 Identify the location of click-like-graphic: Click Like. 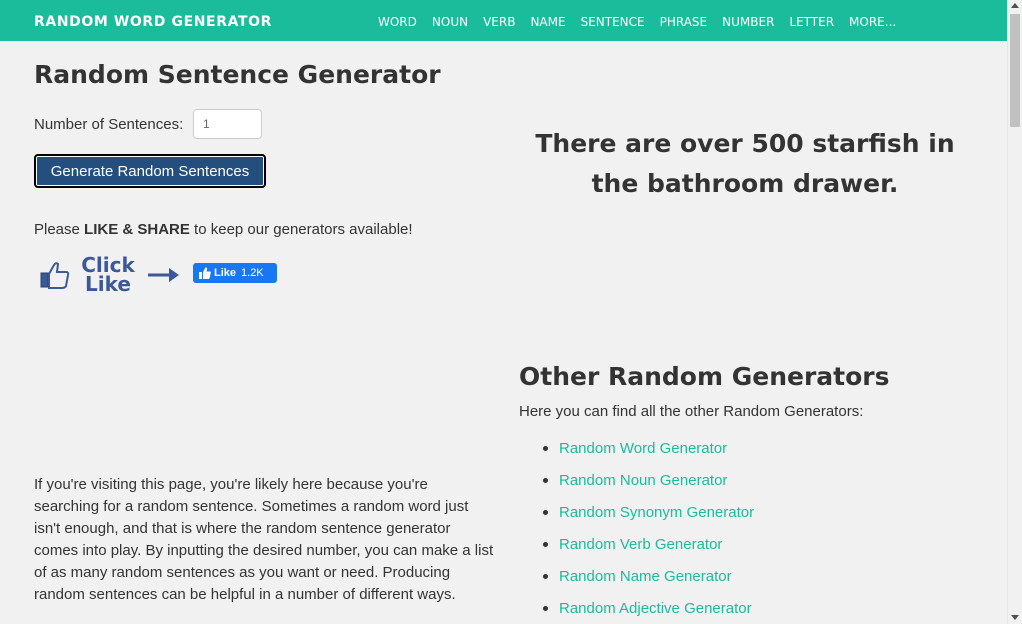
(115, 277).